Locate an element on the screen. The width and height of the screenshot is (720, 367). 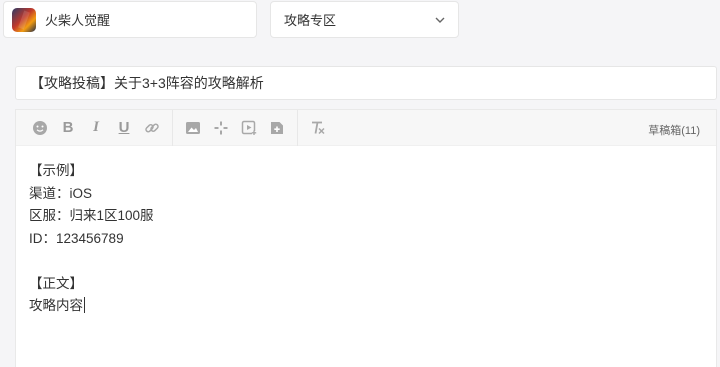
clear-format-icon is located at coordinates (318, 127).